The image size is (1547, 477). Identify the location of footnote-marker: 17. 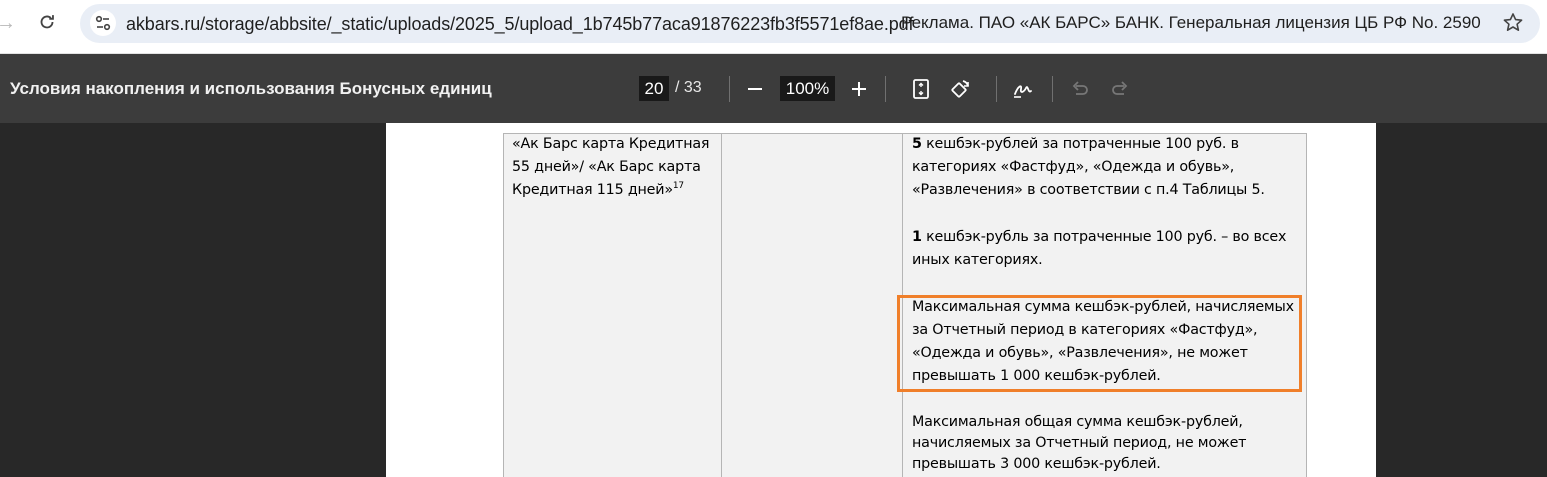
(678, 186).